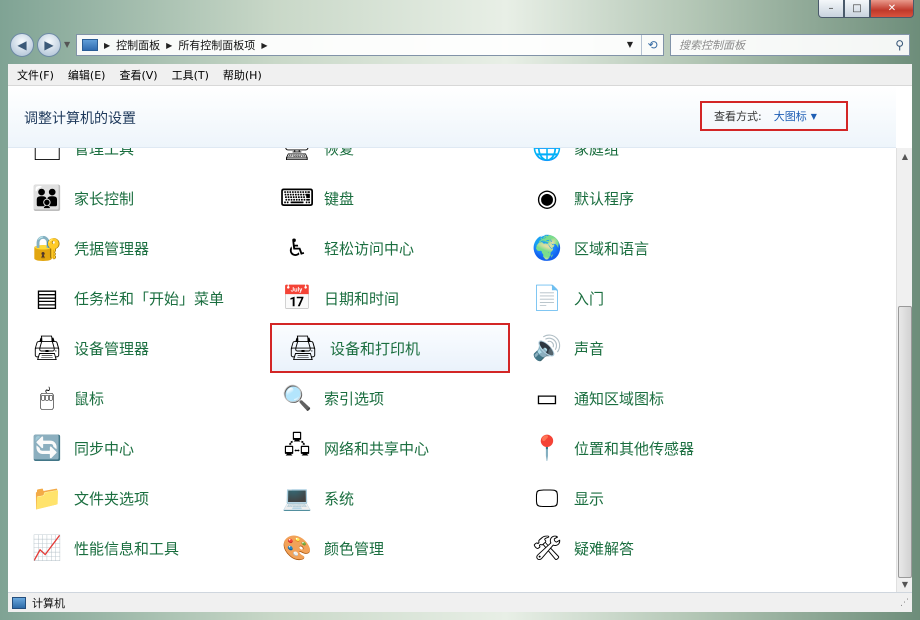 Image resolution: width=920 pixels, height=620 pixels. Describe the element at coordinates (386, 198) in the screenshot. I see `control-panel-item: ⌨ 键盘` at that location.